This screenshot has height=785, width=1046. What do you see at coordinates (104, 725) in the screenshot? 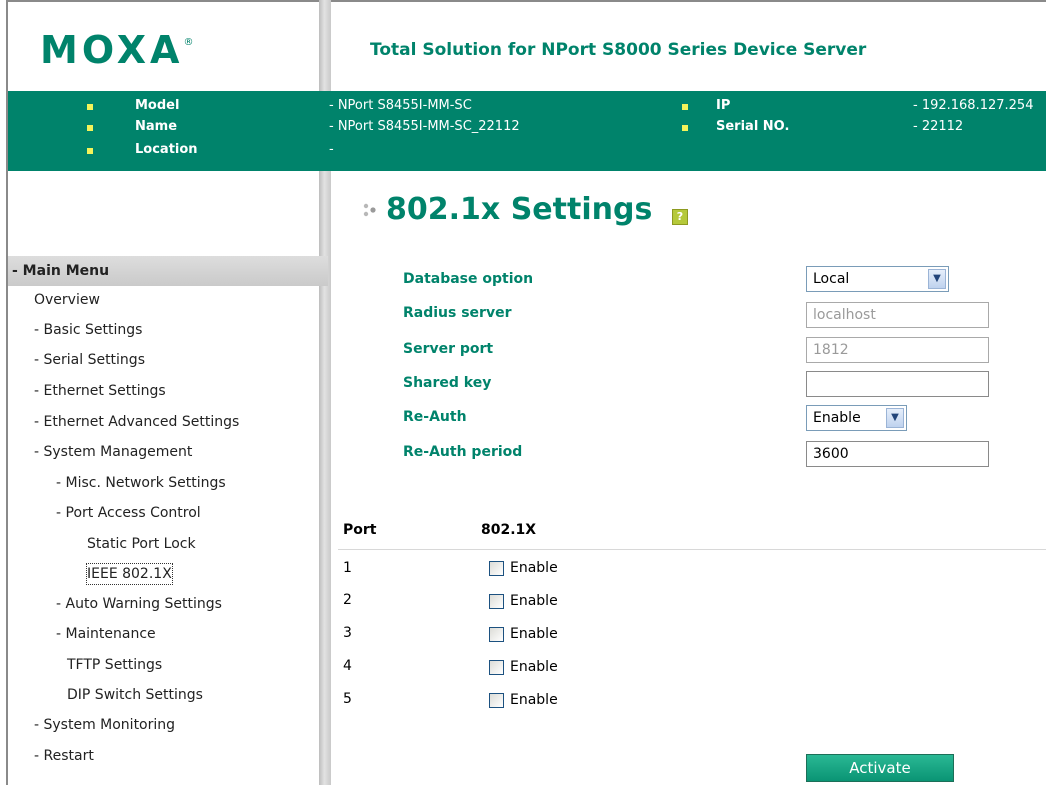
I see `menu-item-system-monitoring: - System Monitoring` at bounding box center [104, 725].